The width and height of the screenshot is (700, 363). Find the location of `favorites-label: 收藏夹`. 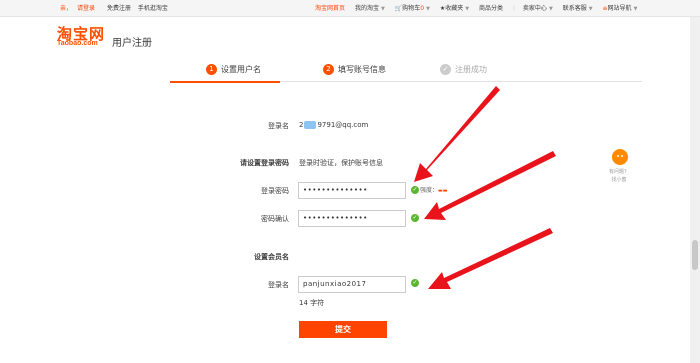

favorites-label: 收藏夹 is located at coordinates (454, 8).